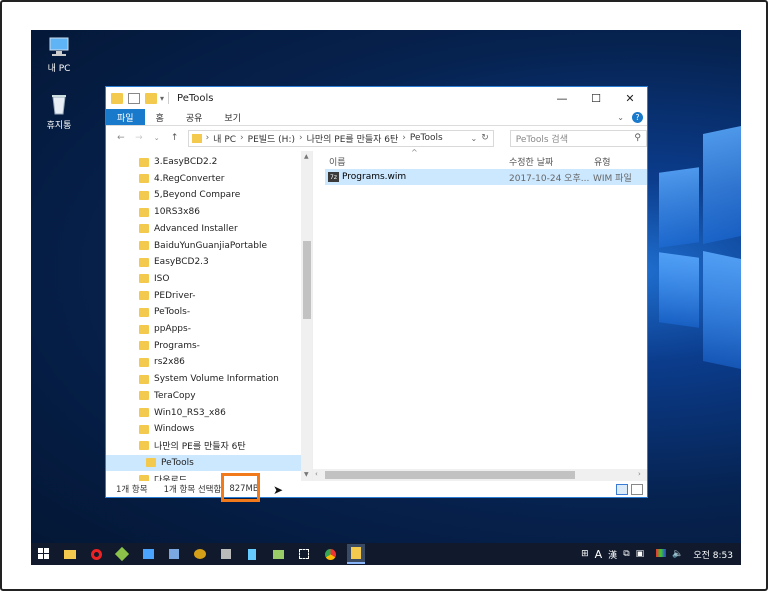 The image size is (768, 591). I want to click on nav-item: 3.EasyBCD2.2, so click(178, 162).